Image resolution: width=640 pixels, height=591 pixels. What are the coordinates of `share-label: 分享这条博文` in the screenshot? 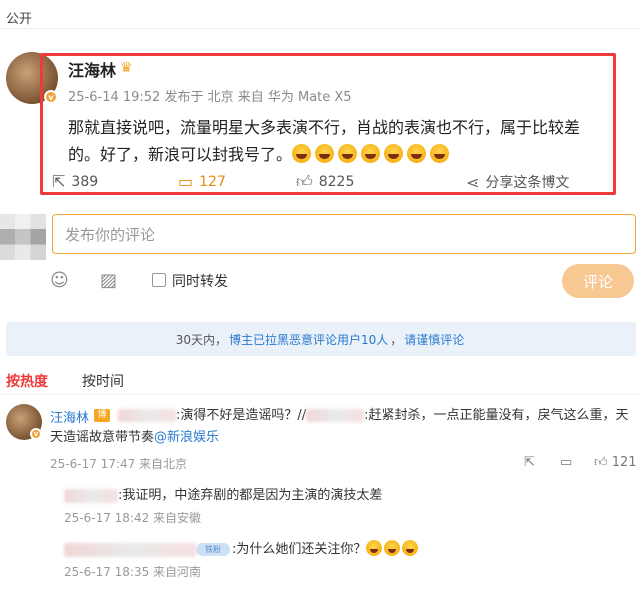 It's located at (527, 183).